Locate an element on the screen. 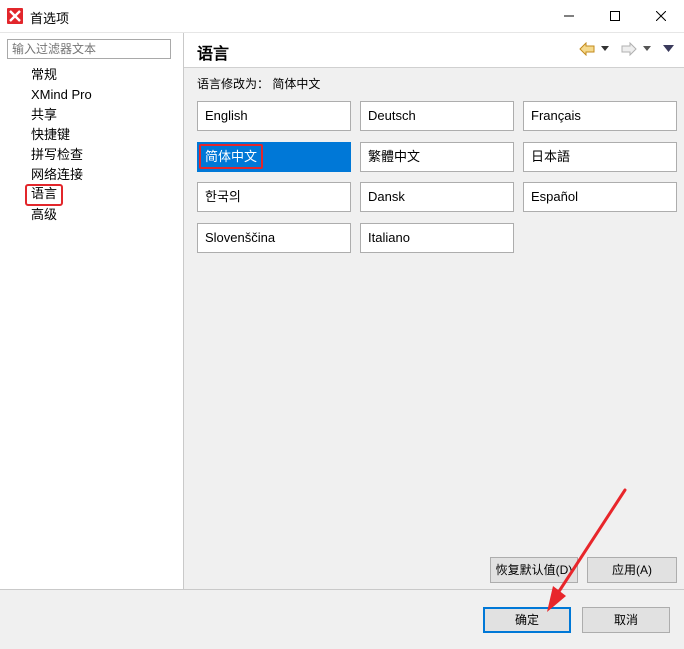  page-header: 语言 is located at coordinates (434, 50).